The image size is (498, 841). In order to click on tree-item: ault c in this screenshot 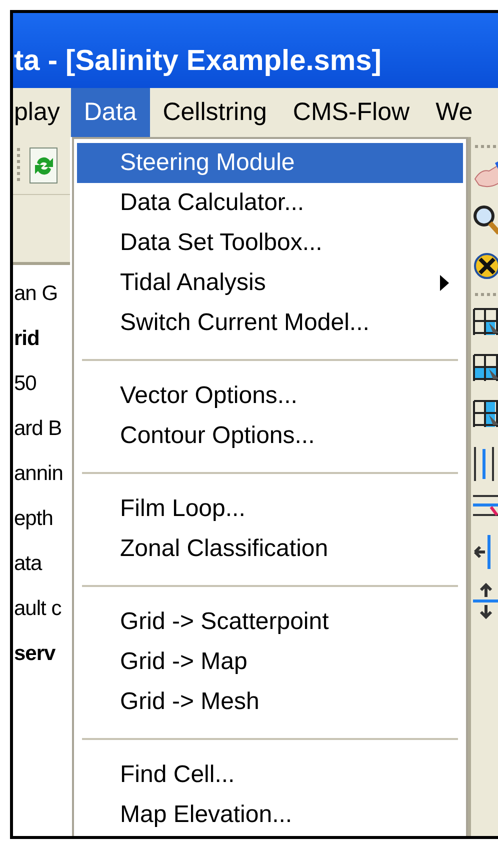, I will do `click(37, 608)`.